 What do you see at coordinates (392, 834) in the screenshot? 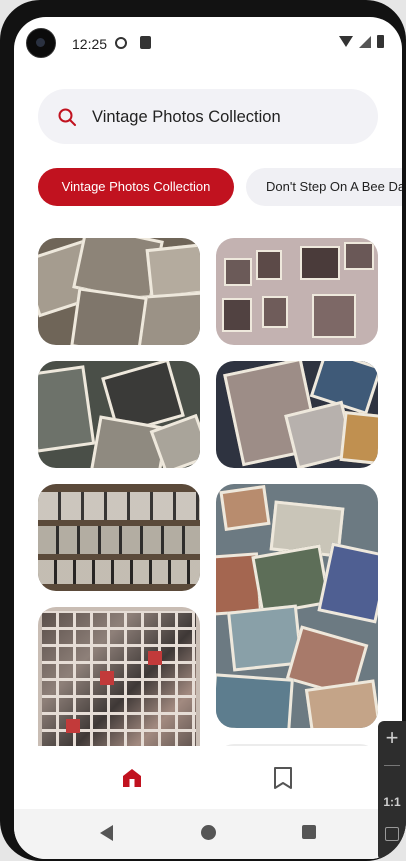
I see `fit-screen-icon` at bounding box center [392, 834].